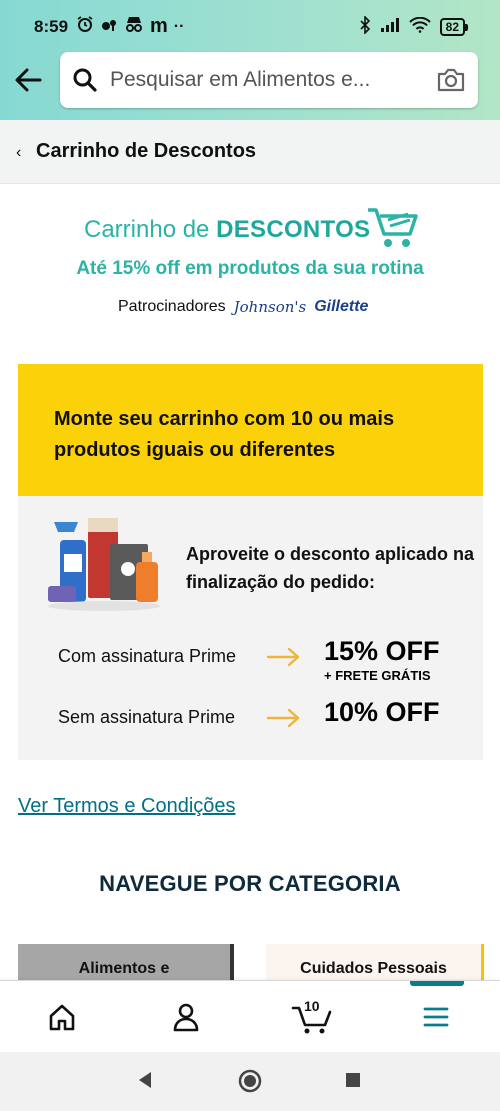 Image resolution: width=500 pixels, height=1111 pixels. I want to click on sponsors-label: Patrocinadores, so click(172, 306).